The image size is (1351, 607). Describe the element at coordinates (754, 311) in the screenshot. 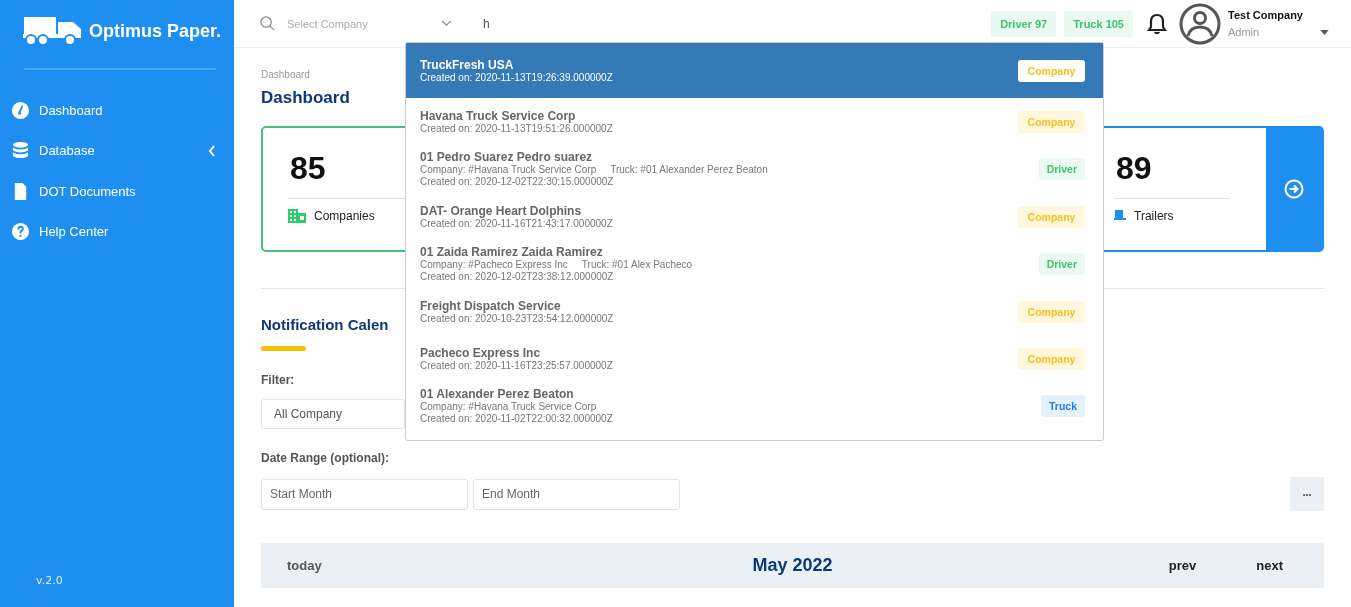

I see `search-result-item: Freight Dispatch Service Created on: 2020-10-23T23:54:12.000000Z Company` at that location.